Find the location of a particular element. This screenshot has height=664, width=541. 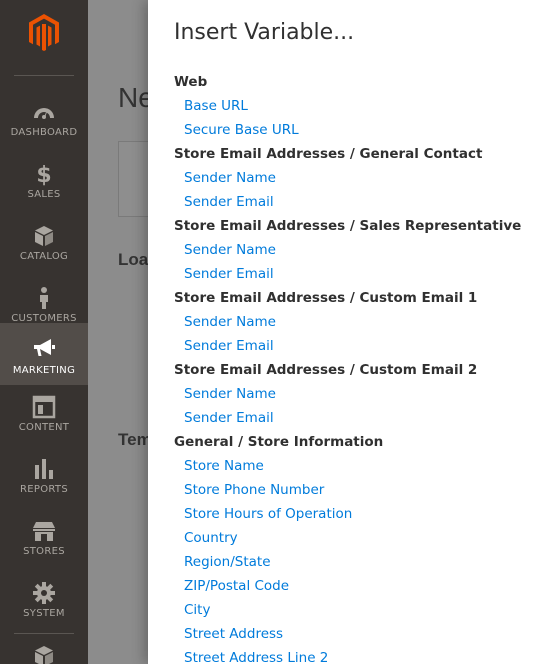

nav-label: MARKETING is located at coordinates (44, 370).